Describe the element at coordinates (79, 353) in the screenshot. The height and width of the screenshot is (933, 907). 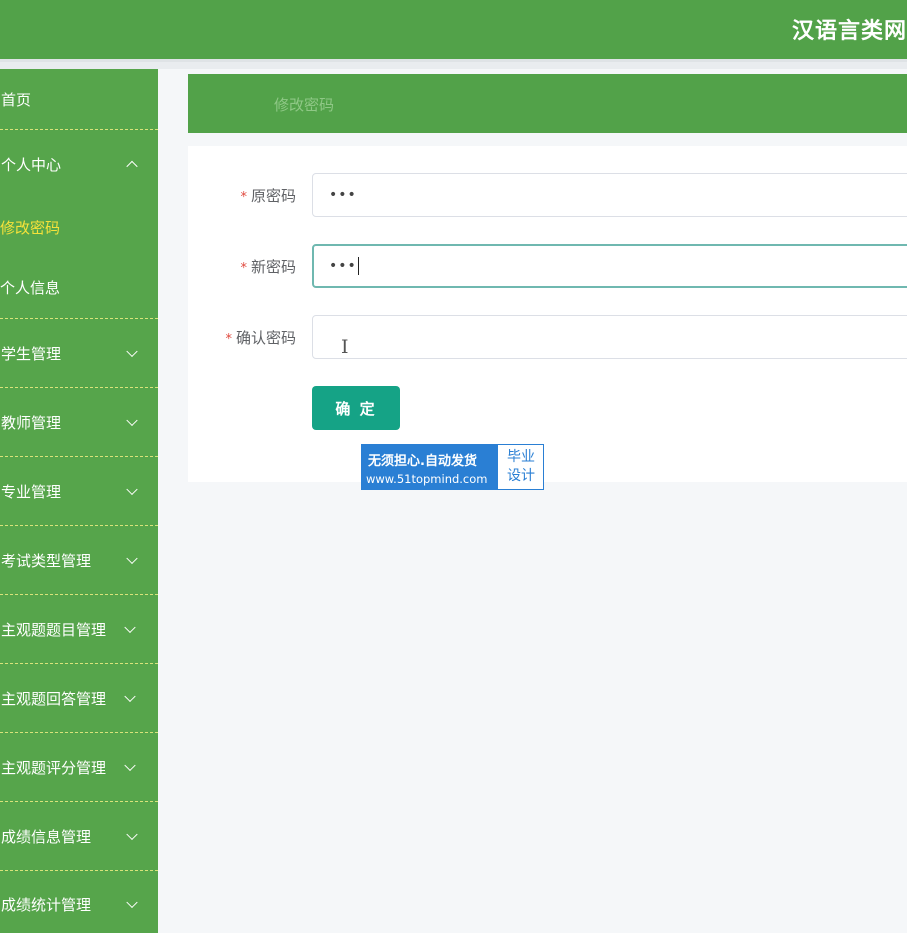
I see `sidebar-item-student-management: 学生管理` at that location.